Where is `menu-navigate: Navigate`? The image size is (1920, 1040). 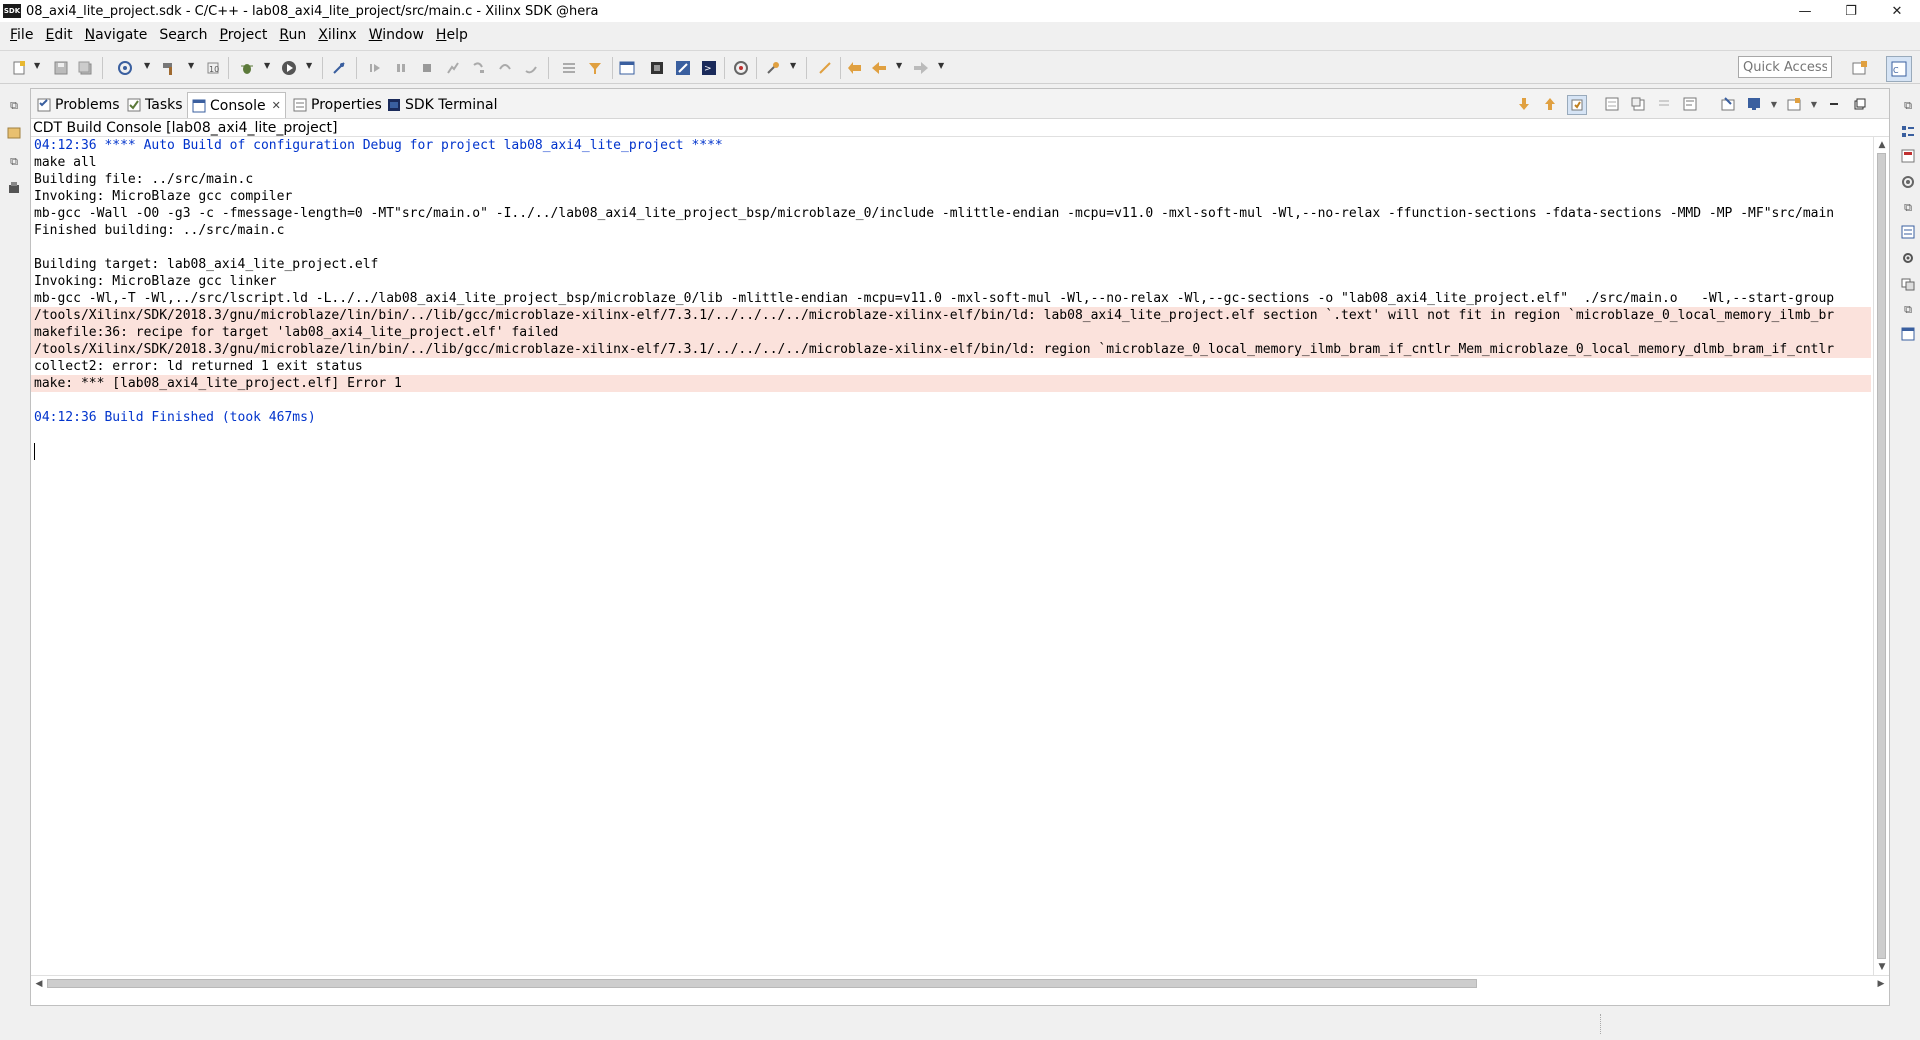 menu-navigate: Navigate is located at coordinates (116, 35).